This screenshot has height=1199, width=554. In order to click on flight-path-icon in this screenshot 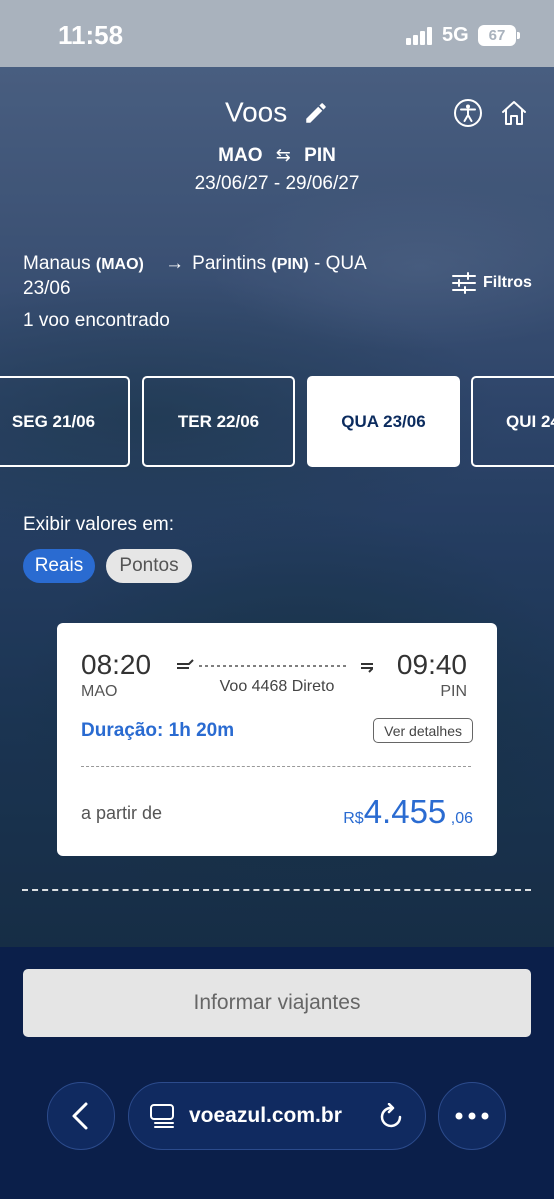, I will do `click(275, 666)`.